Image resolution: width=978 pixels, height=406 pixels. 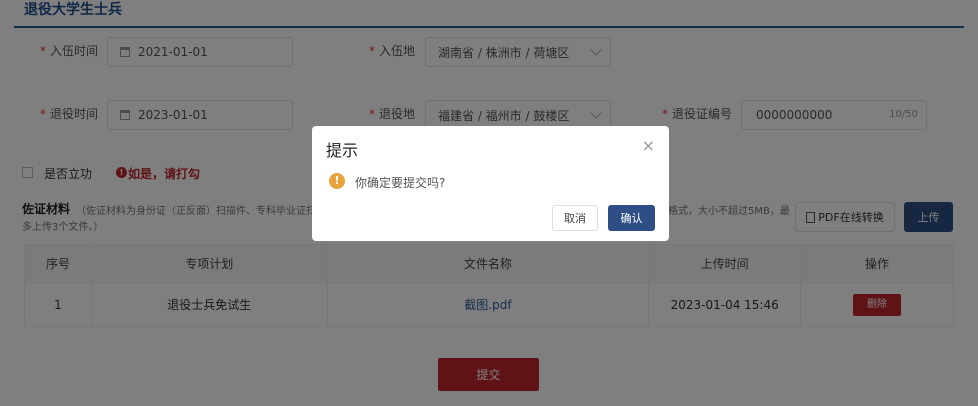 What do you see at coordinates (342, 150) in the screenshot?
I see `dialog-title: 提示` at bounding box center [342, 150].